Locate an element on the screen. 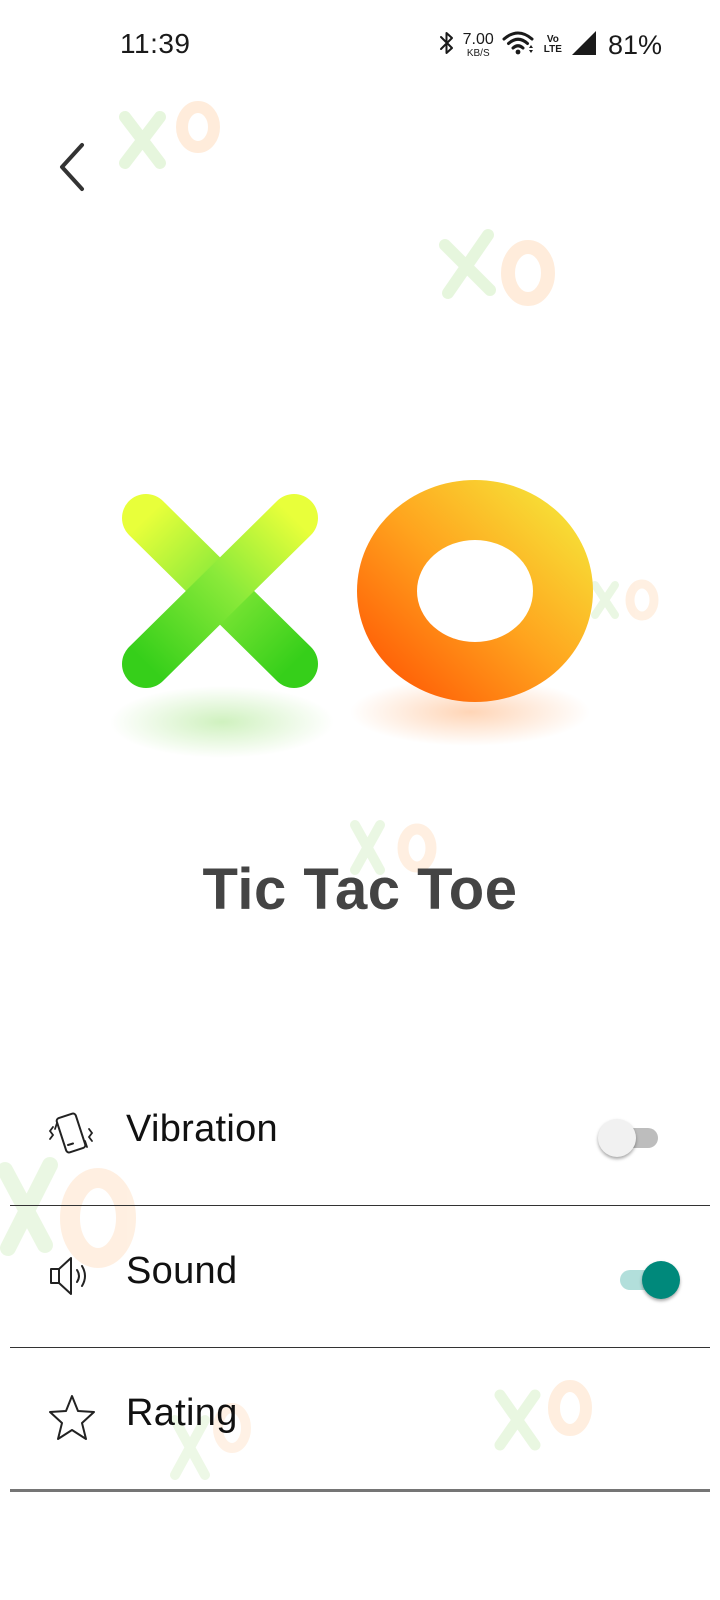 The image size is (720, 1600). setting-label-vibration: Vibration is located at coordinates (202, 1129).